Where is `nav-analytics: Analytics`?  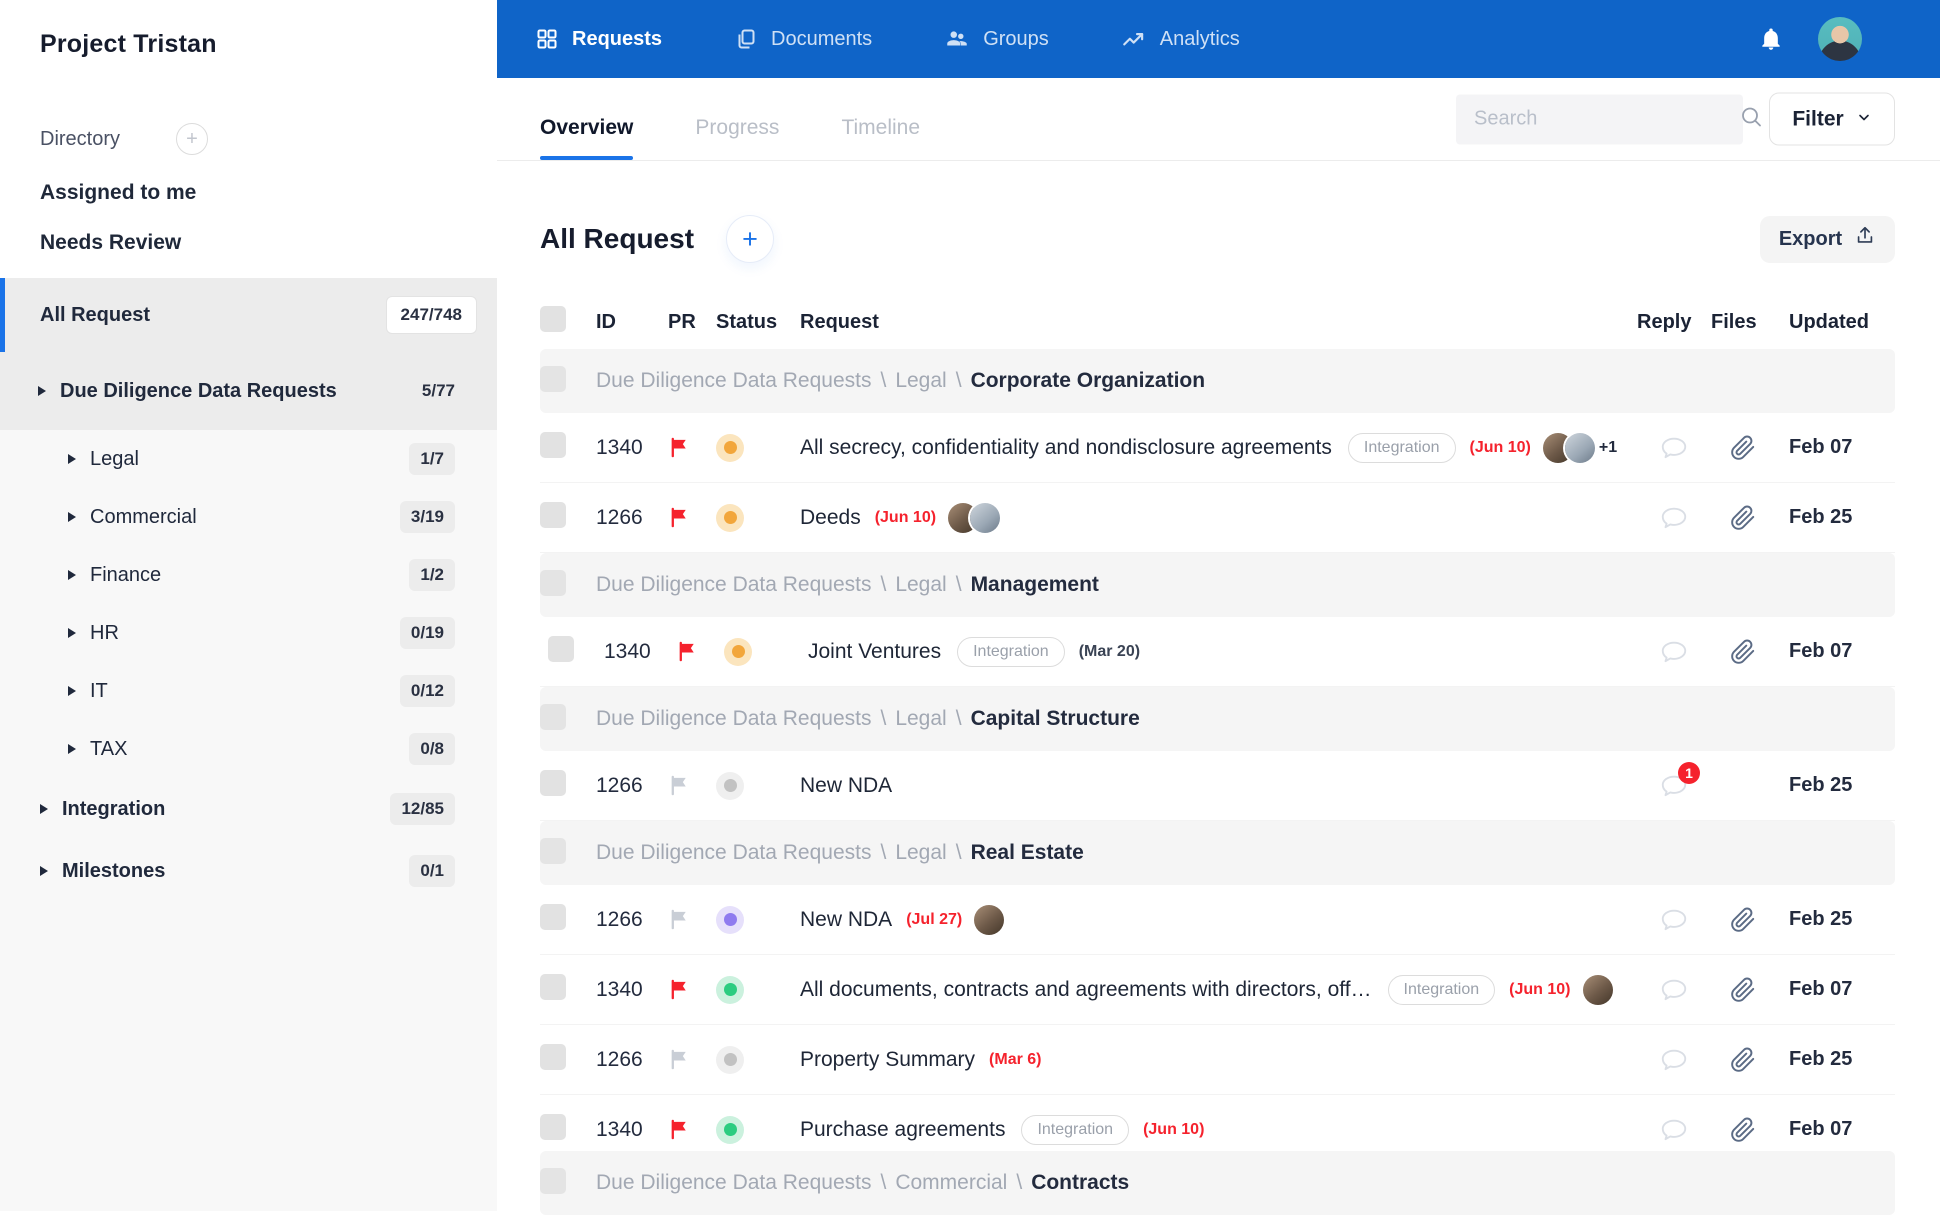
nav-analytics: Analytics is located at coordinates (1180, 39).